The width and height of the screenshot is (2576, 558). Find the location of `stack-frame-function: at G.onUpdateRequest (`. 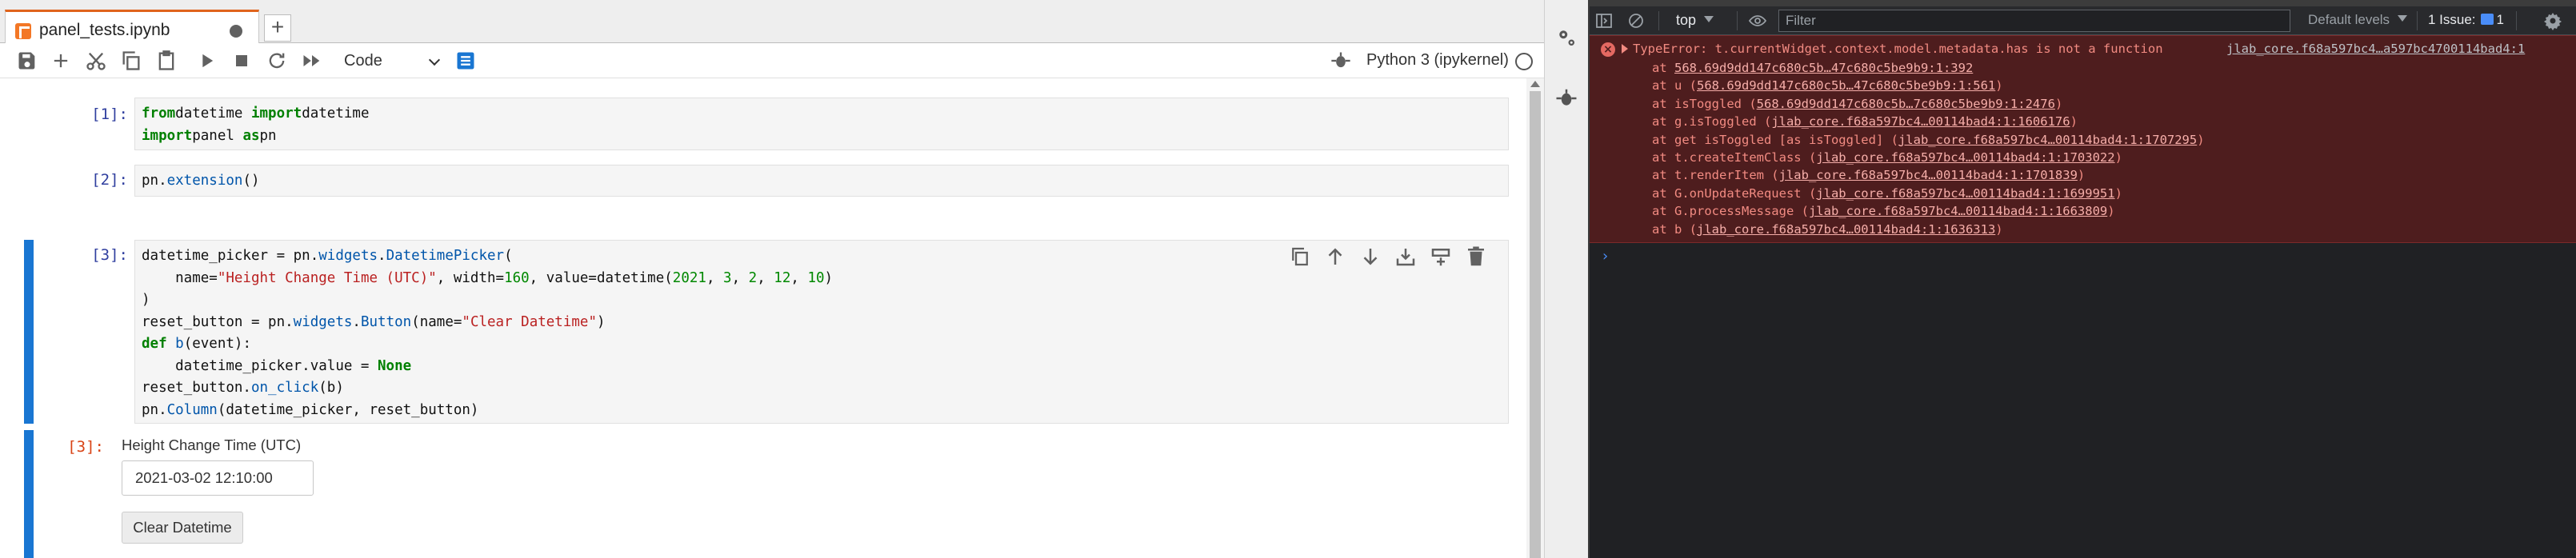

stack-frame-function: at G.onUpdateRequest ( is located at coordinates (1734, 193).